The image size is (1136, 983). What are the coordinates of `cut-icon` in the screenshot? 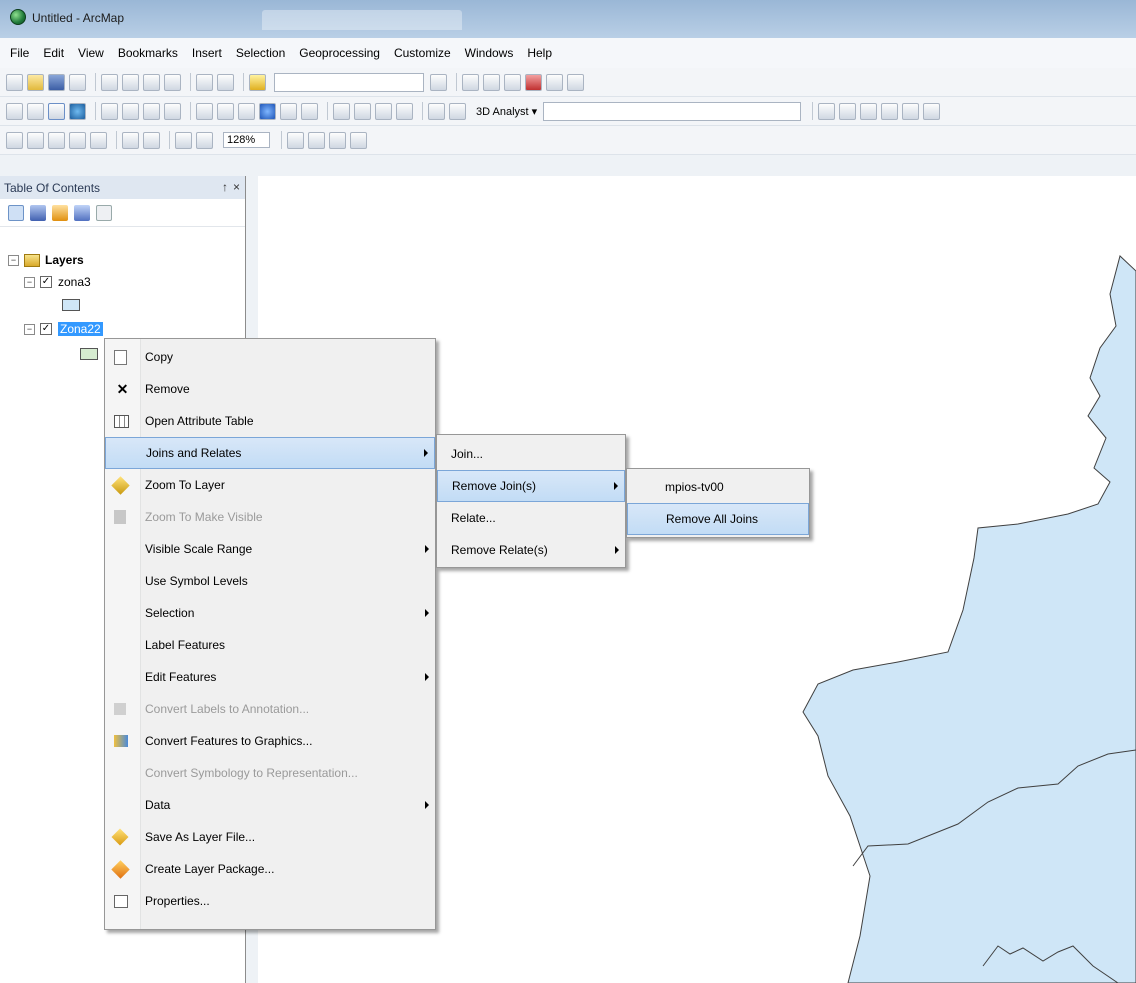 It's located at (109, 82).